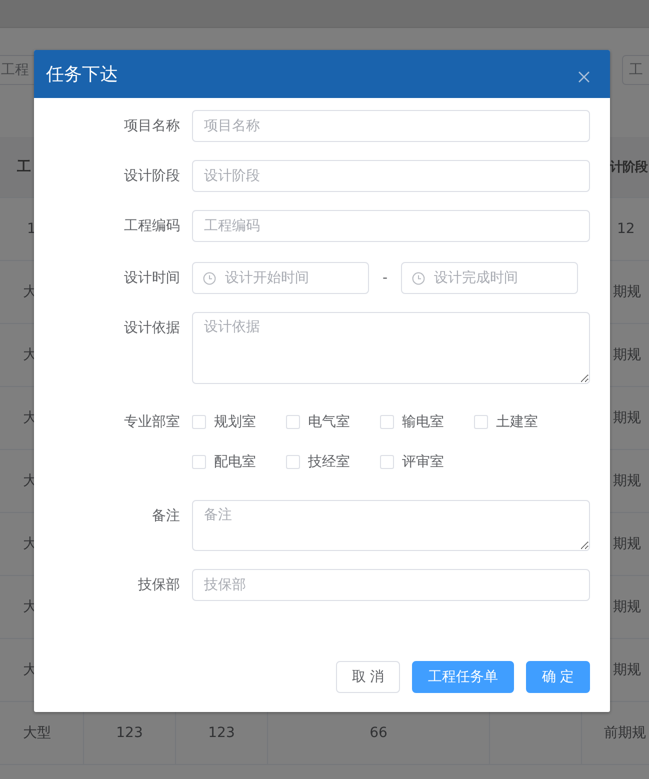  I want to click on field-label: 专业部室, so click(152, 422).